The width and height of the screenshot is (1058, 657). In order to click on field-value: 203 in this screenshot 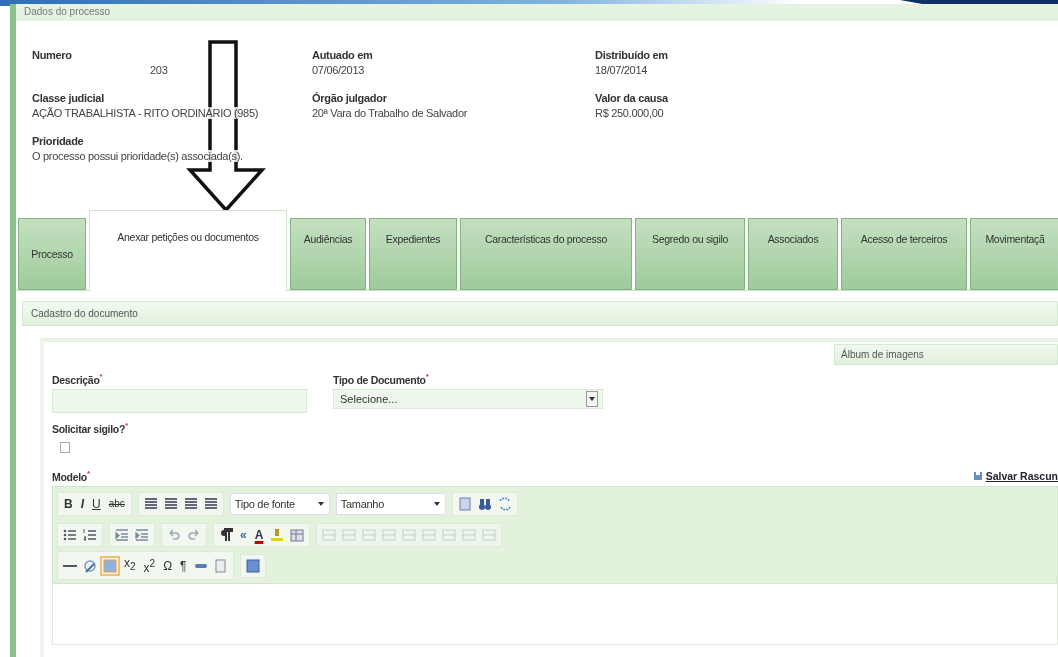, I will do `click(159, 70)`.